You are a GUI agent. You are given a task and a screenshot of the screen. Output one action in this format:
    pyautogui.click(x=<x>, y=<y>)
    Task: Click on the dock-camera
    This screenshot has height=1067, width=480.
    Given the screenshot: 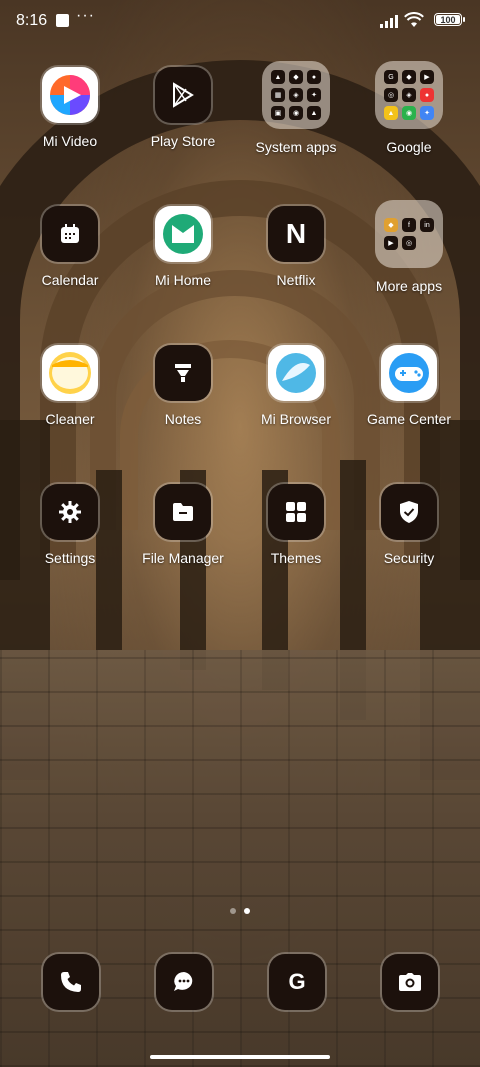 What is the action you would take?
    pyautogui.click(x=410, y=982)
    